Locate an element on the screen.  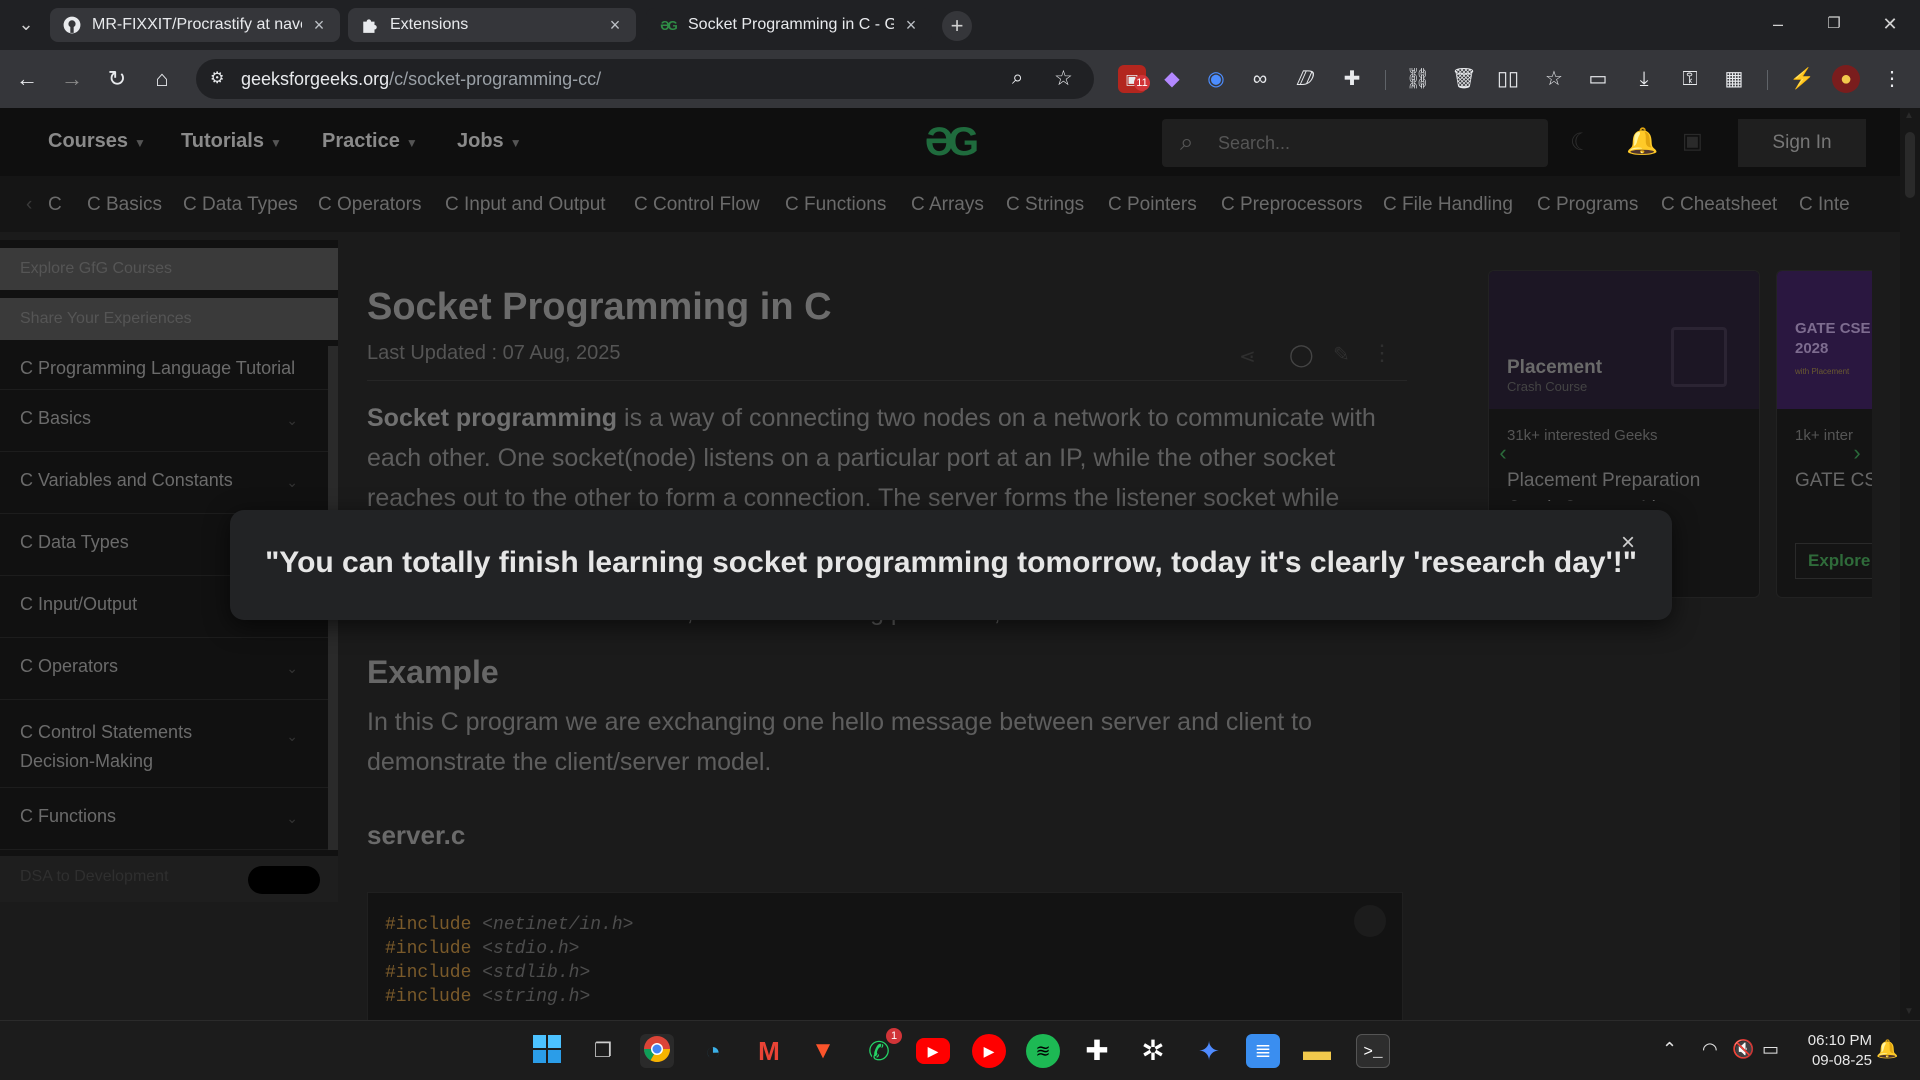
menu-kebab-icon: ⋮ is located at coordinates (1892, 79).